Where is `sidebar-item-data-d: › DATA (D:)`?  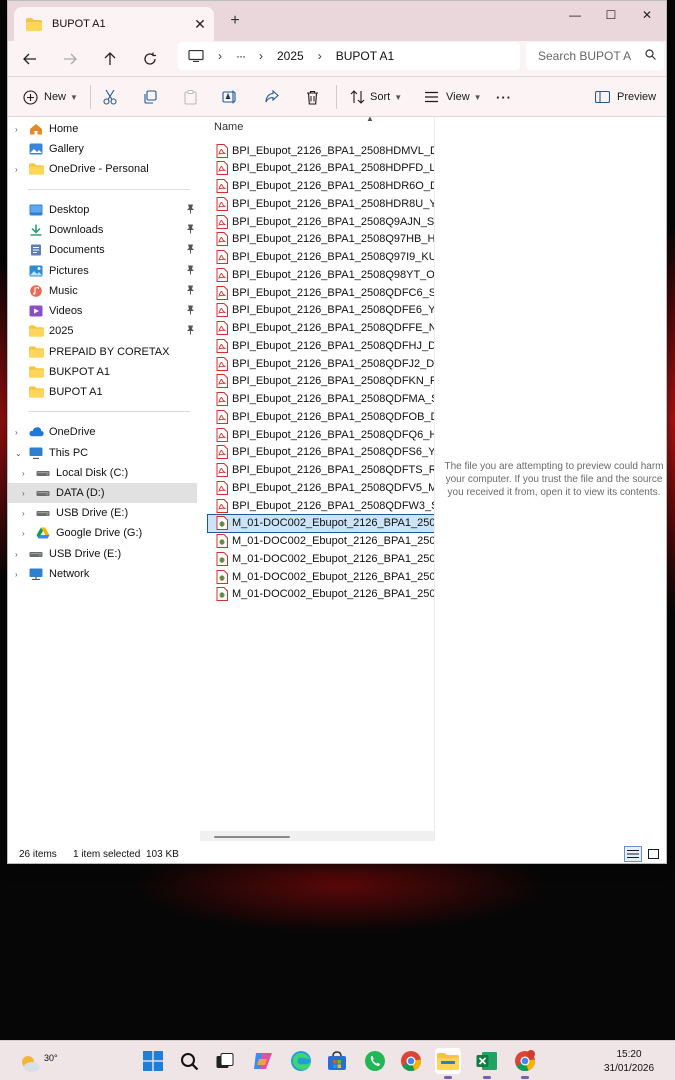 sidebar-item-data-d: › DATA (D:) is located at coordinates (102, 493).